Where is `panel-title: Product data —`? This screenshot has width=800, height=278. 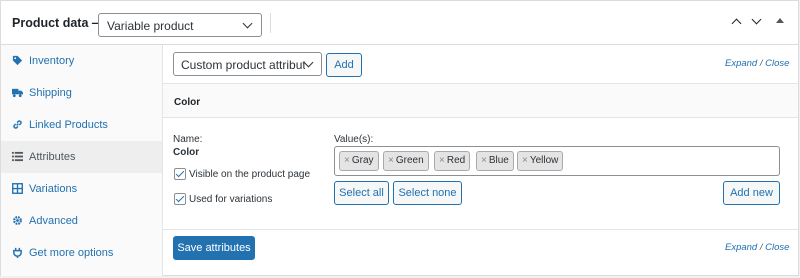 panel-title: Product data — is located at coordinates (58, 23).